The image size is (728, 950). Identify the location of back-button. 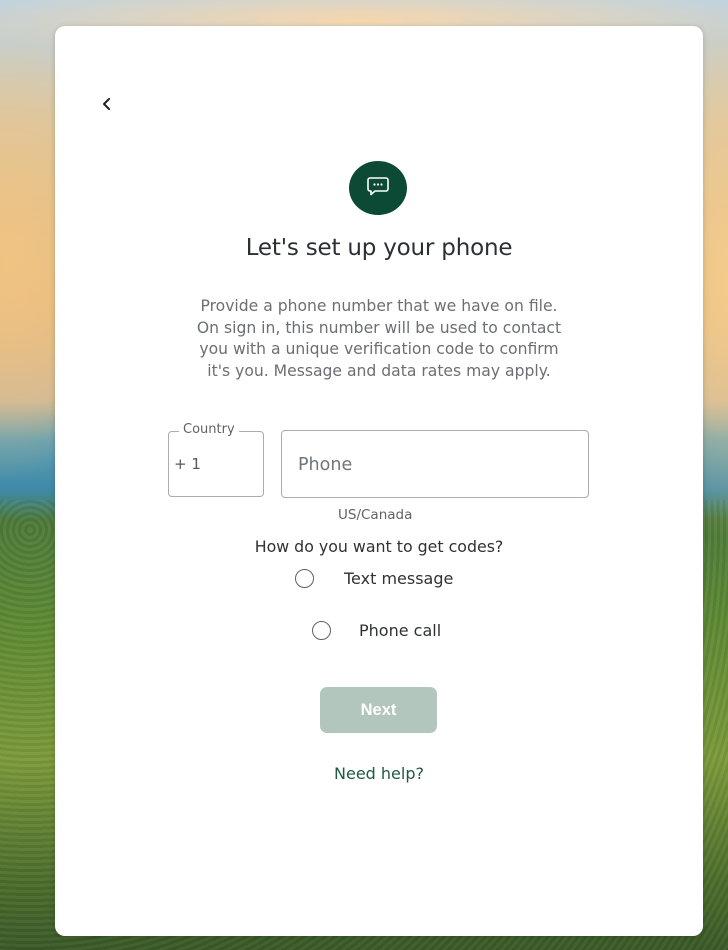
(107, 106).